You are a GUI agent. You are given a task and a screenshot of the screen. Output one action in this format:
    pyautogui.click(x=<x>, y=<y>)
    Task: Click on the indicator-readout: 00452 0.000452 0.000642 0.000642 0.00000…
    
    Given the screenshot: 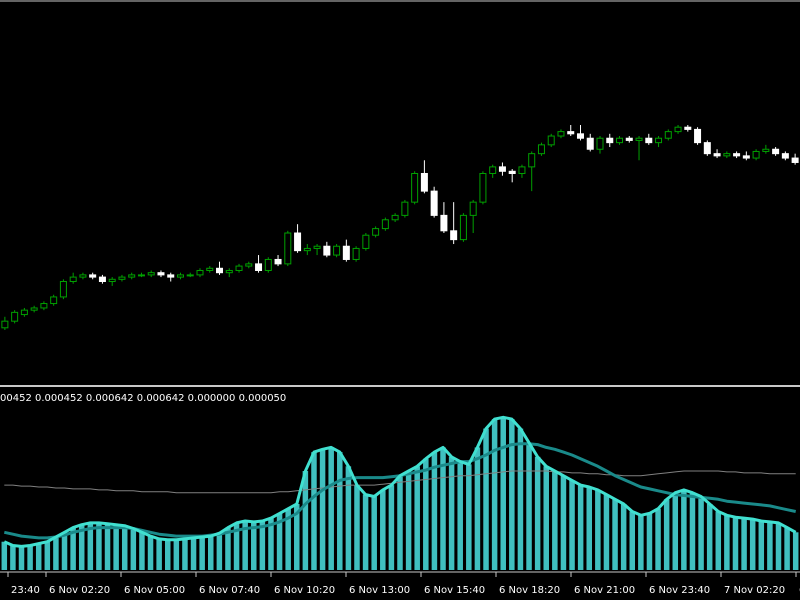 What is the action you would take?
    pyautogui.click(x=143, y=398)
    